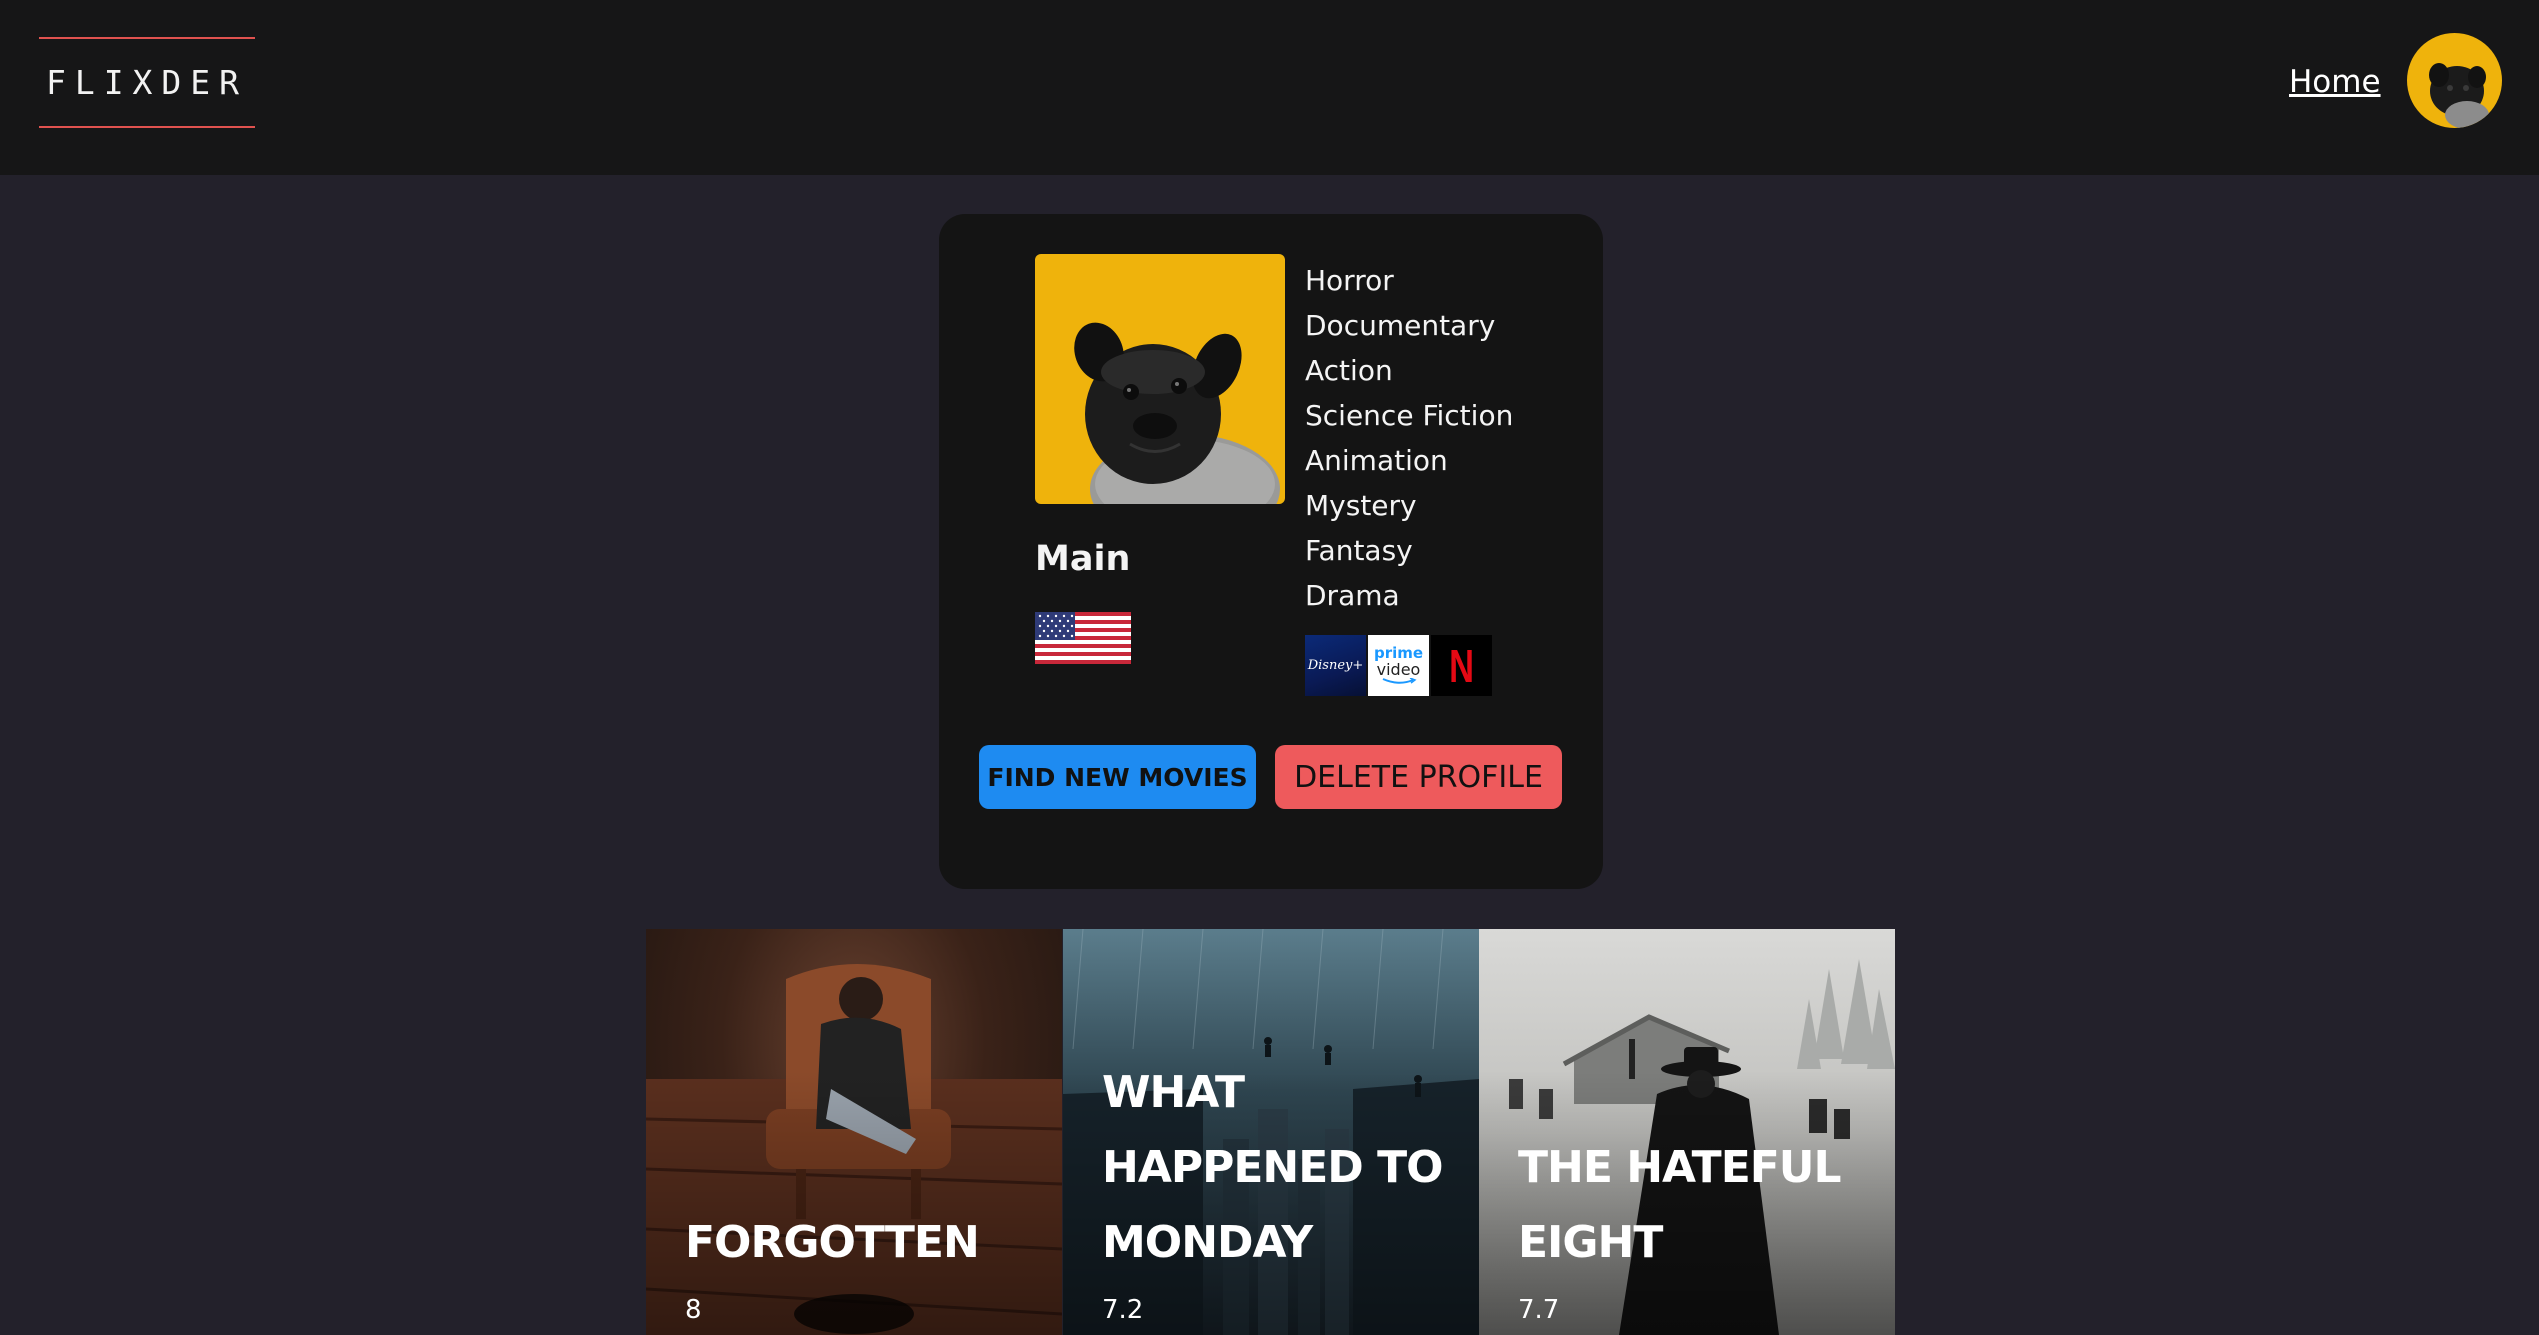  I want to click on netflix-logo-text: N, so click(1461, 665).